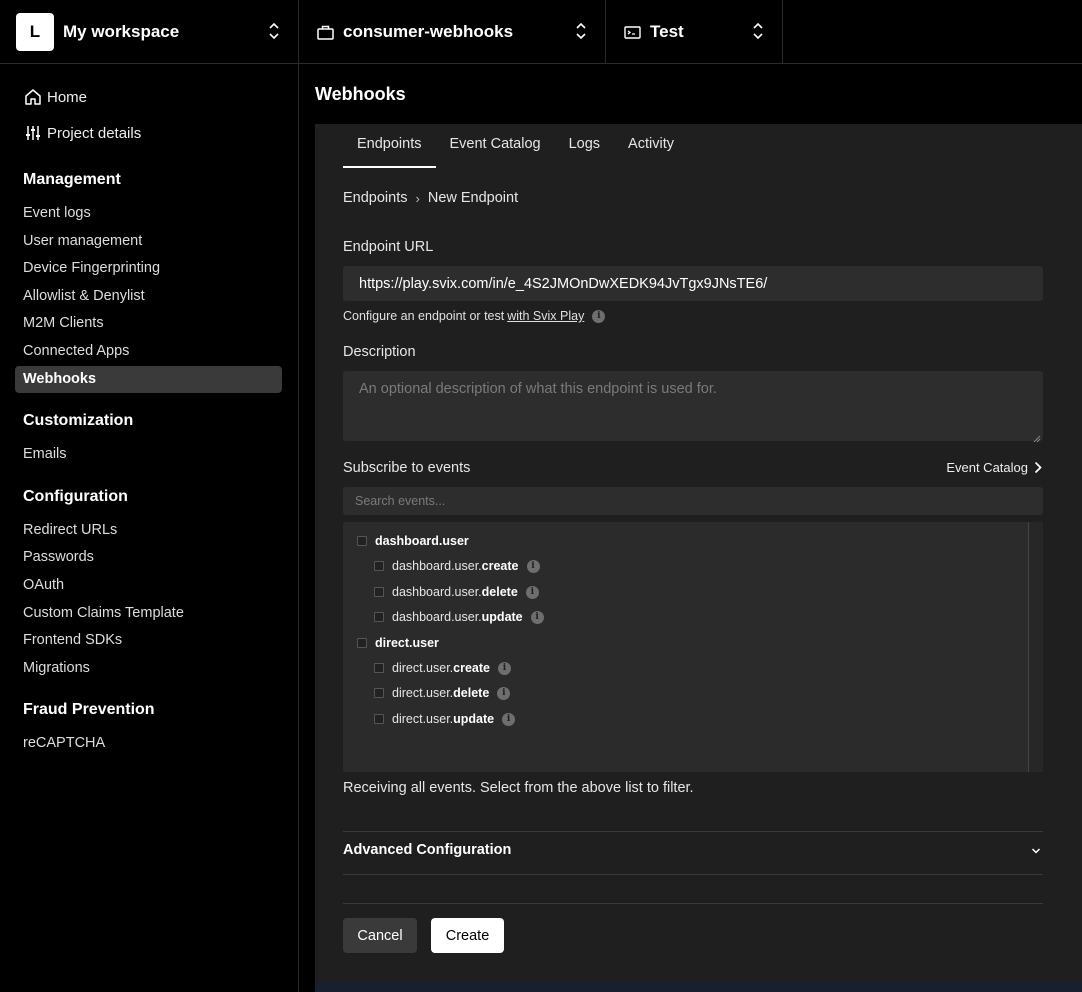 This screenshot has height=992, width=1082. I want to click on event-item: direct.user. delete i, so click(442, 693).